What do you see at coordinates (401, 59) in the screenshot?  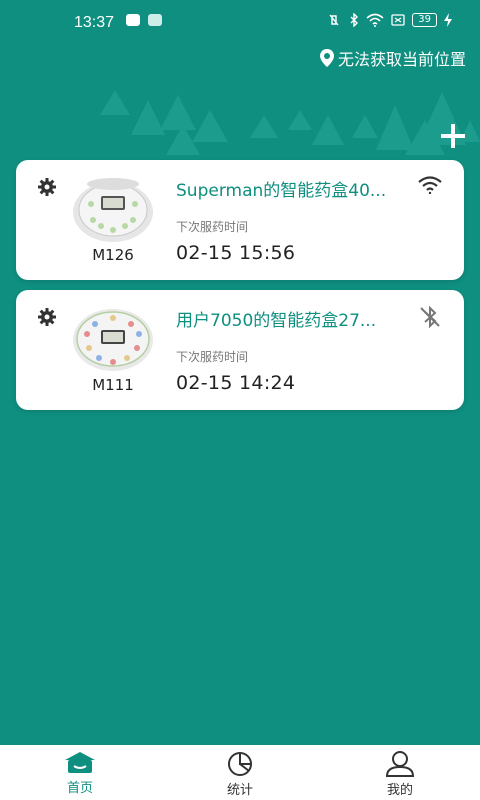 I see `location-text: 无法获取当前位置` at bounding box center [401, 59].